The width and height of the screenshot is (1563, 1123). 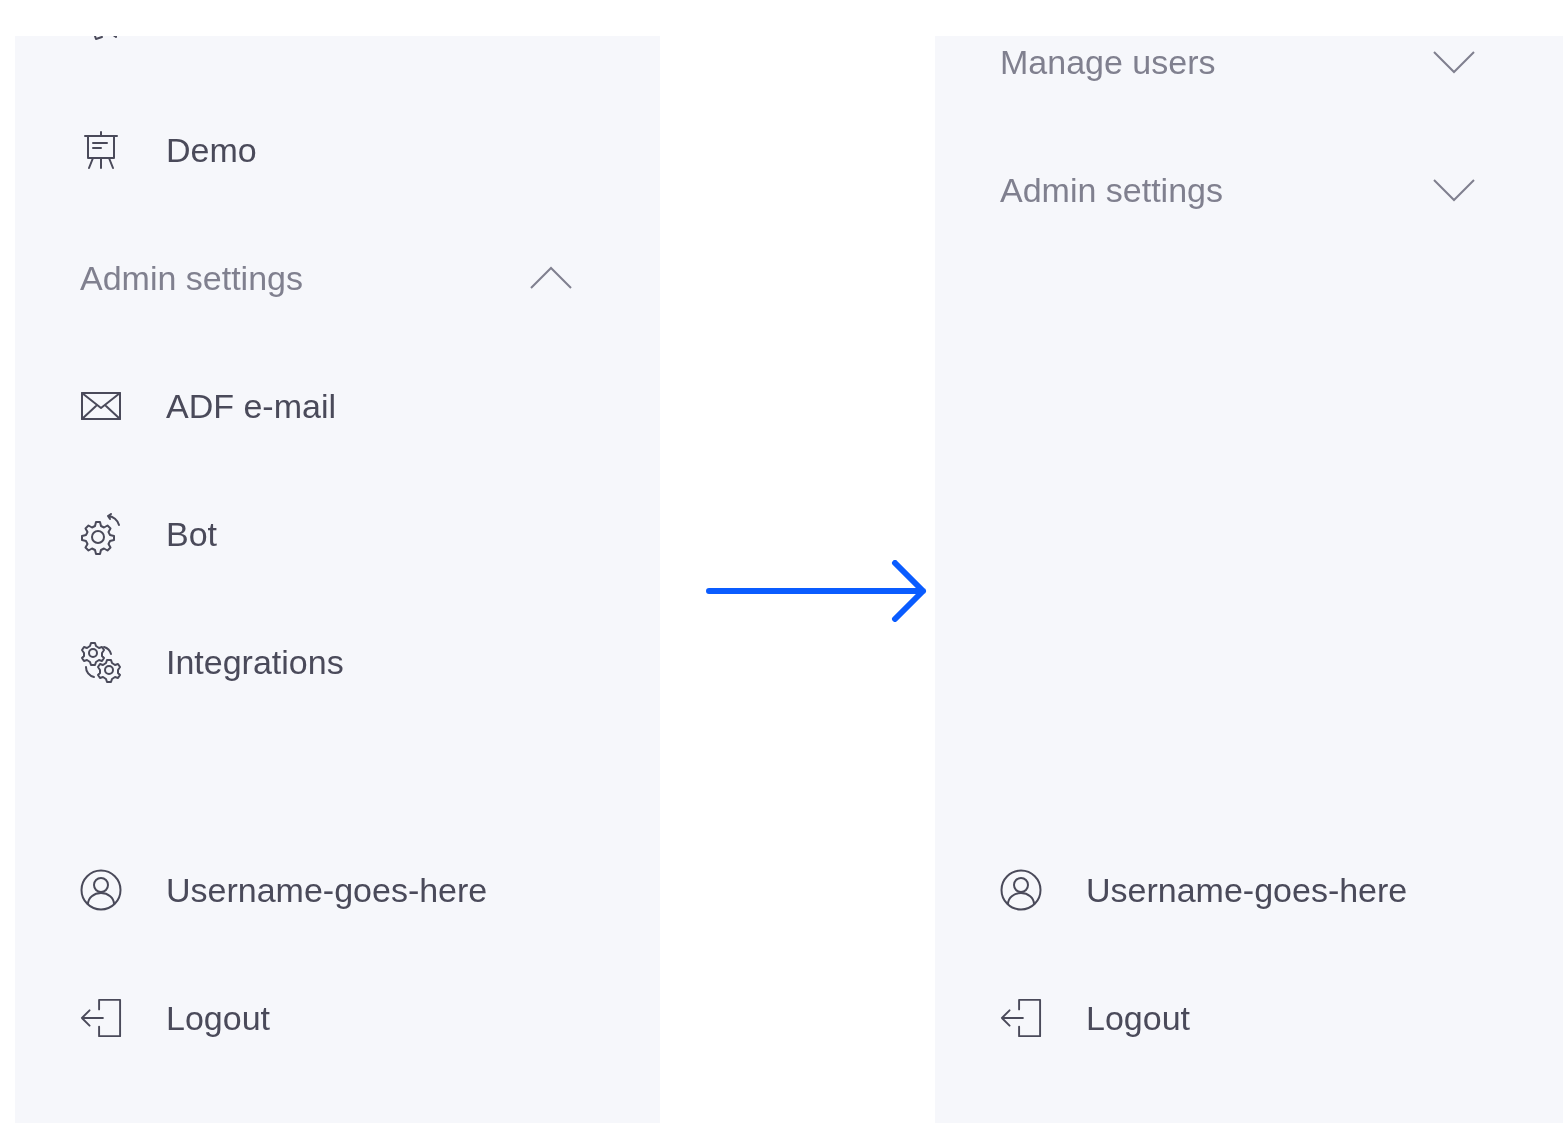 I want to click on menu-item: Integrations, so click(x=255, y=662).